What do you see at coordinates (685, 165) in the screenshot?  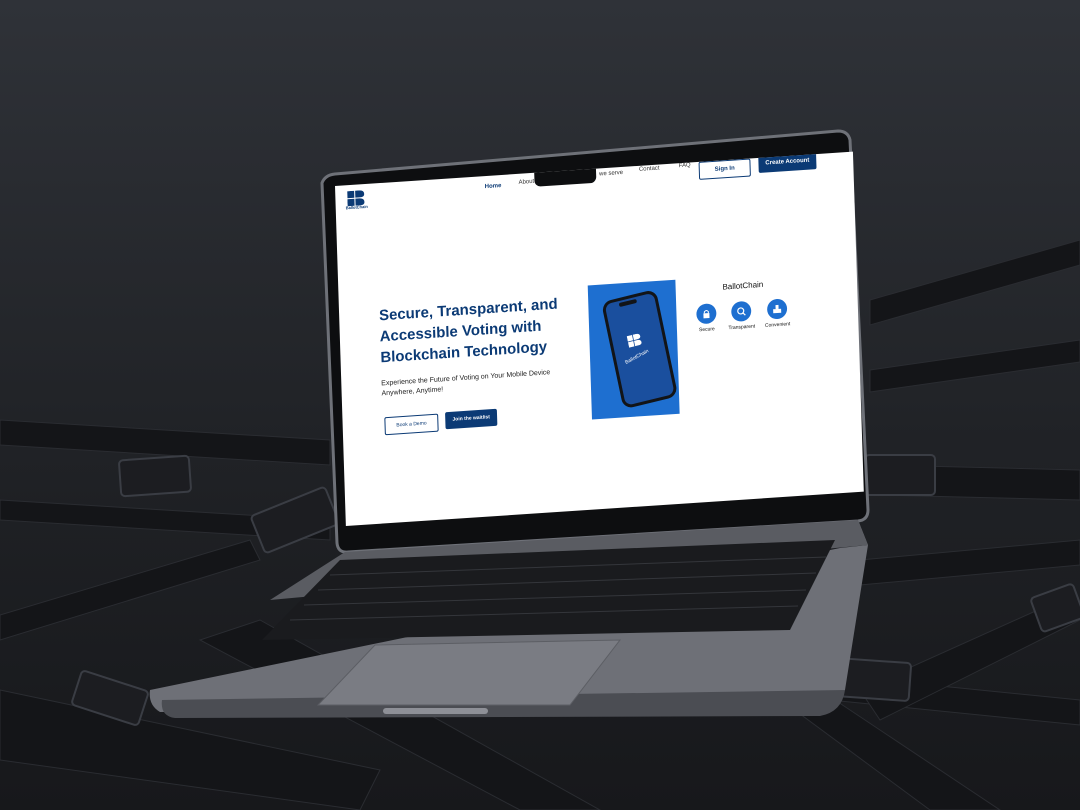 I see `nav-faq: FAQ` at bounding box center [685, 165].